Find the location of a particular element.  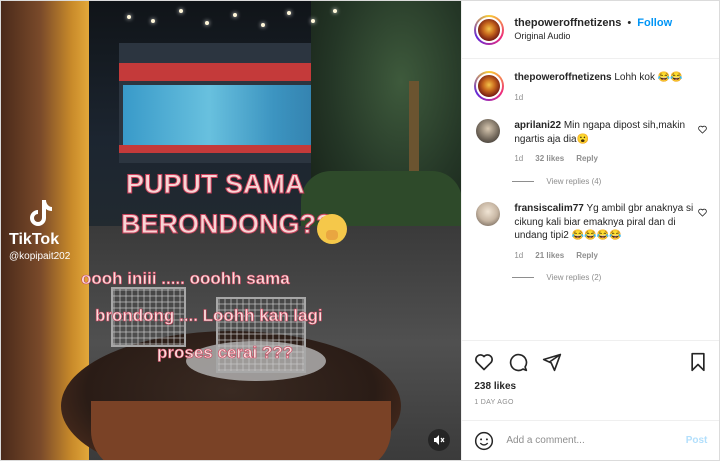

commenter-username: fransiscalim77 is located at coordinates (549, 208).